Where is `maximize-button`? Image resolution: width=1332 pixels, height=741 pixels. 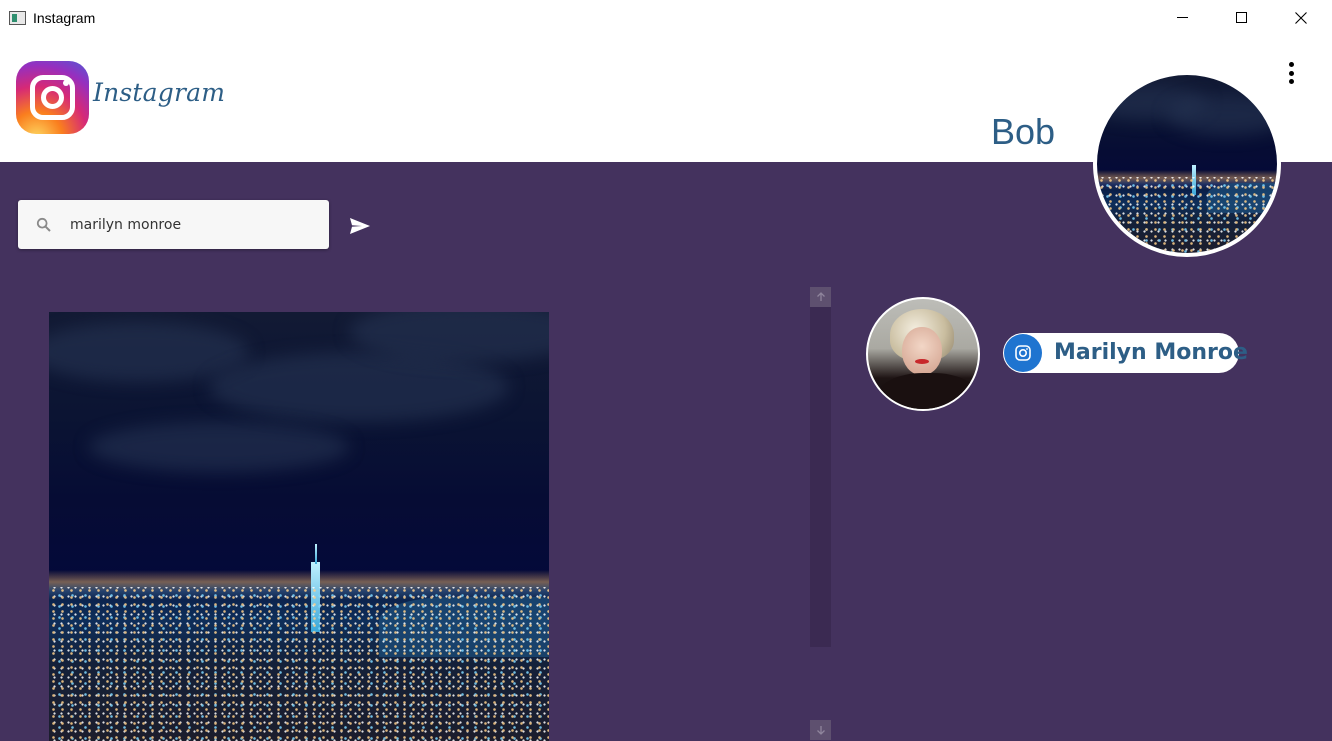
maximize-button is located at coordinates (1242, 18).